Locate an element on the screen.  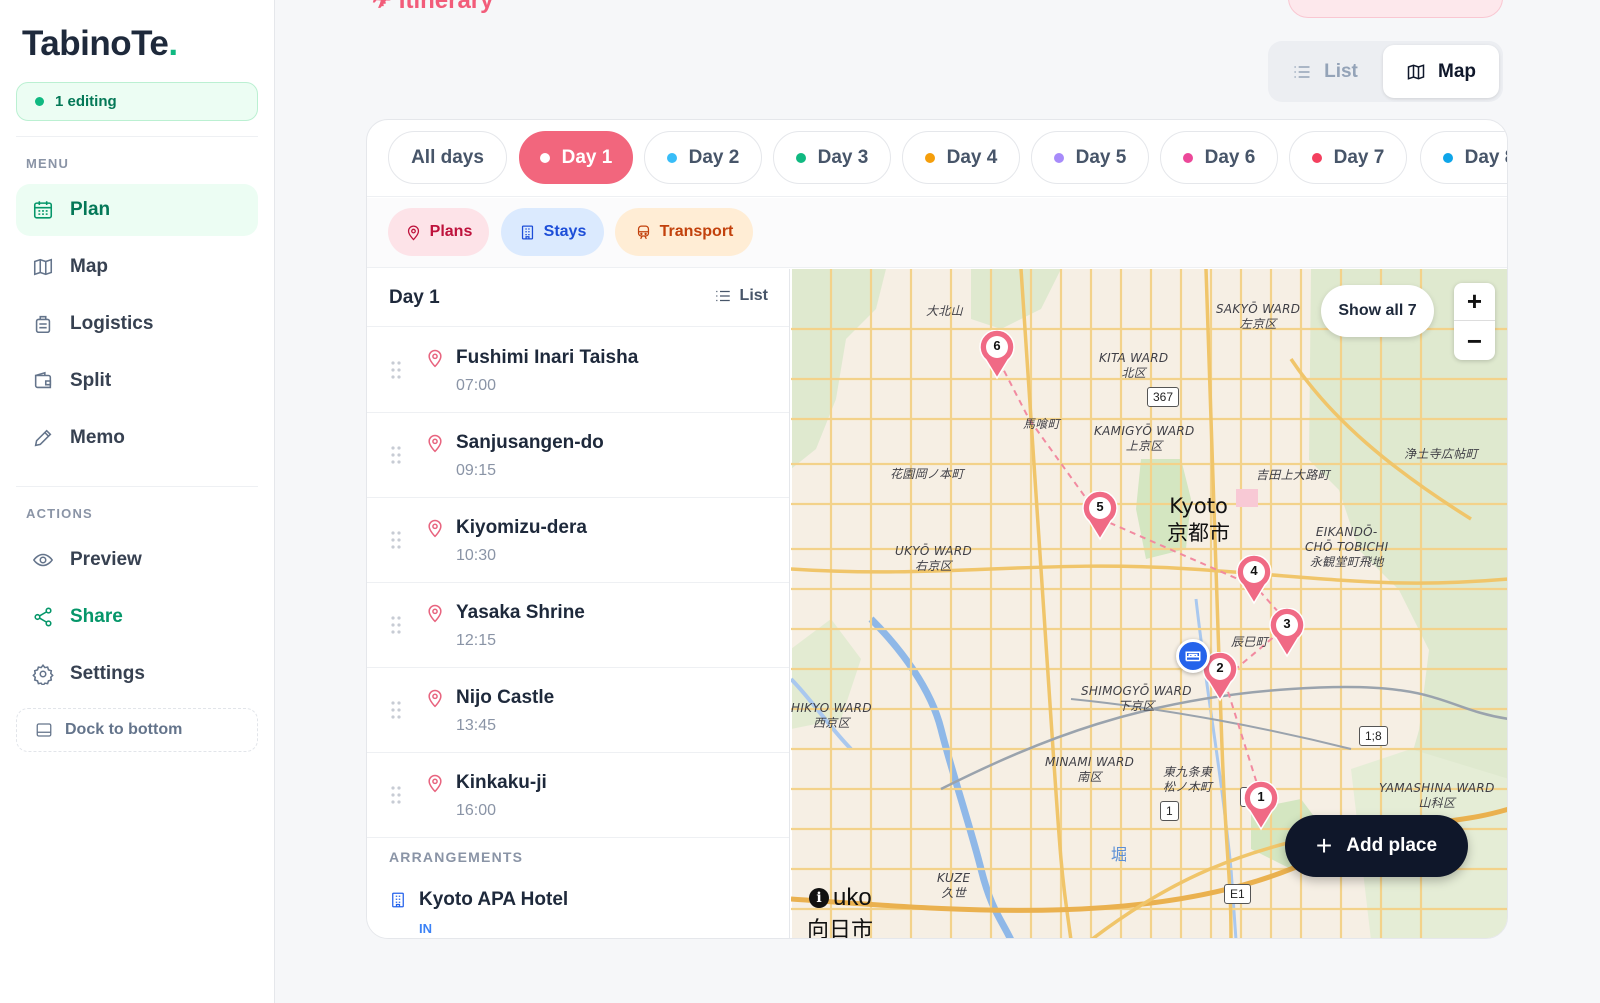
dock-to-bottom-button: Dock to bottom is located at coordinates (137, 730).